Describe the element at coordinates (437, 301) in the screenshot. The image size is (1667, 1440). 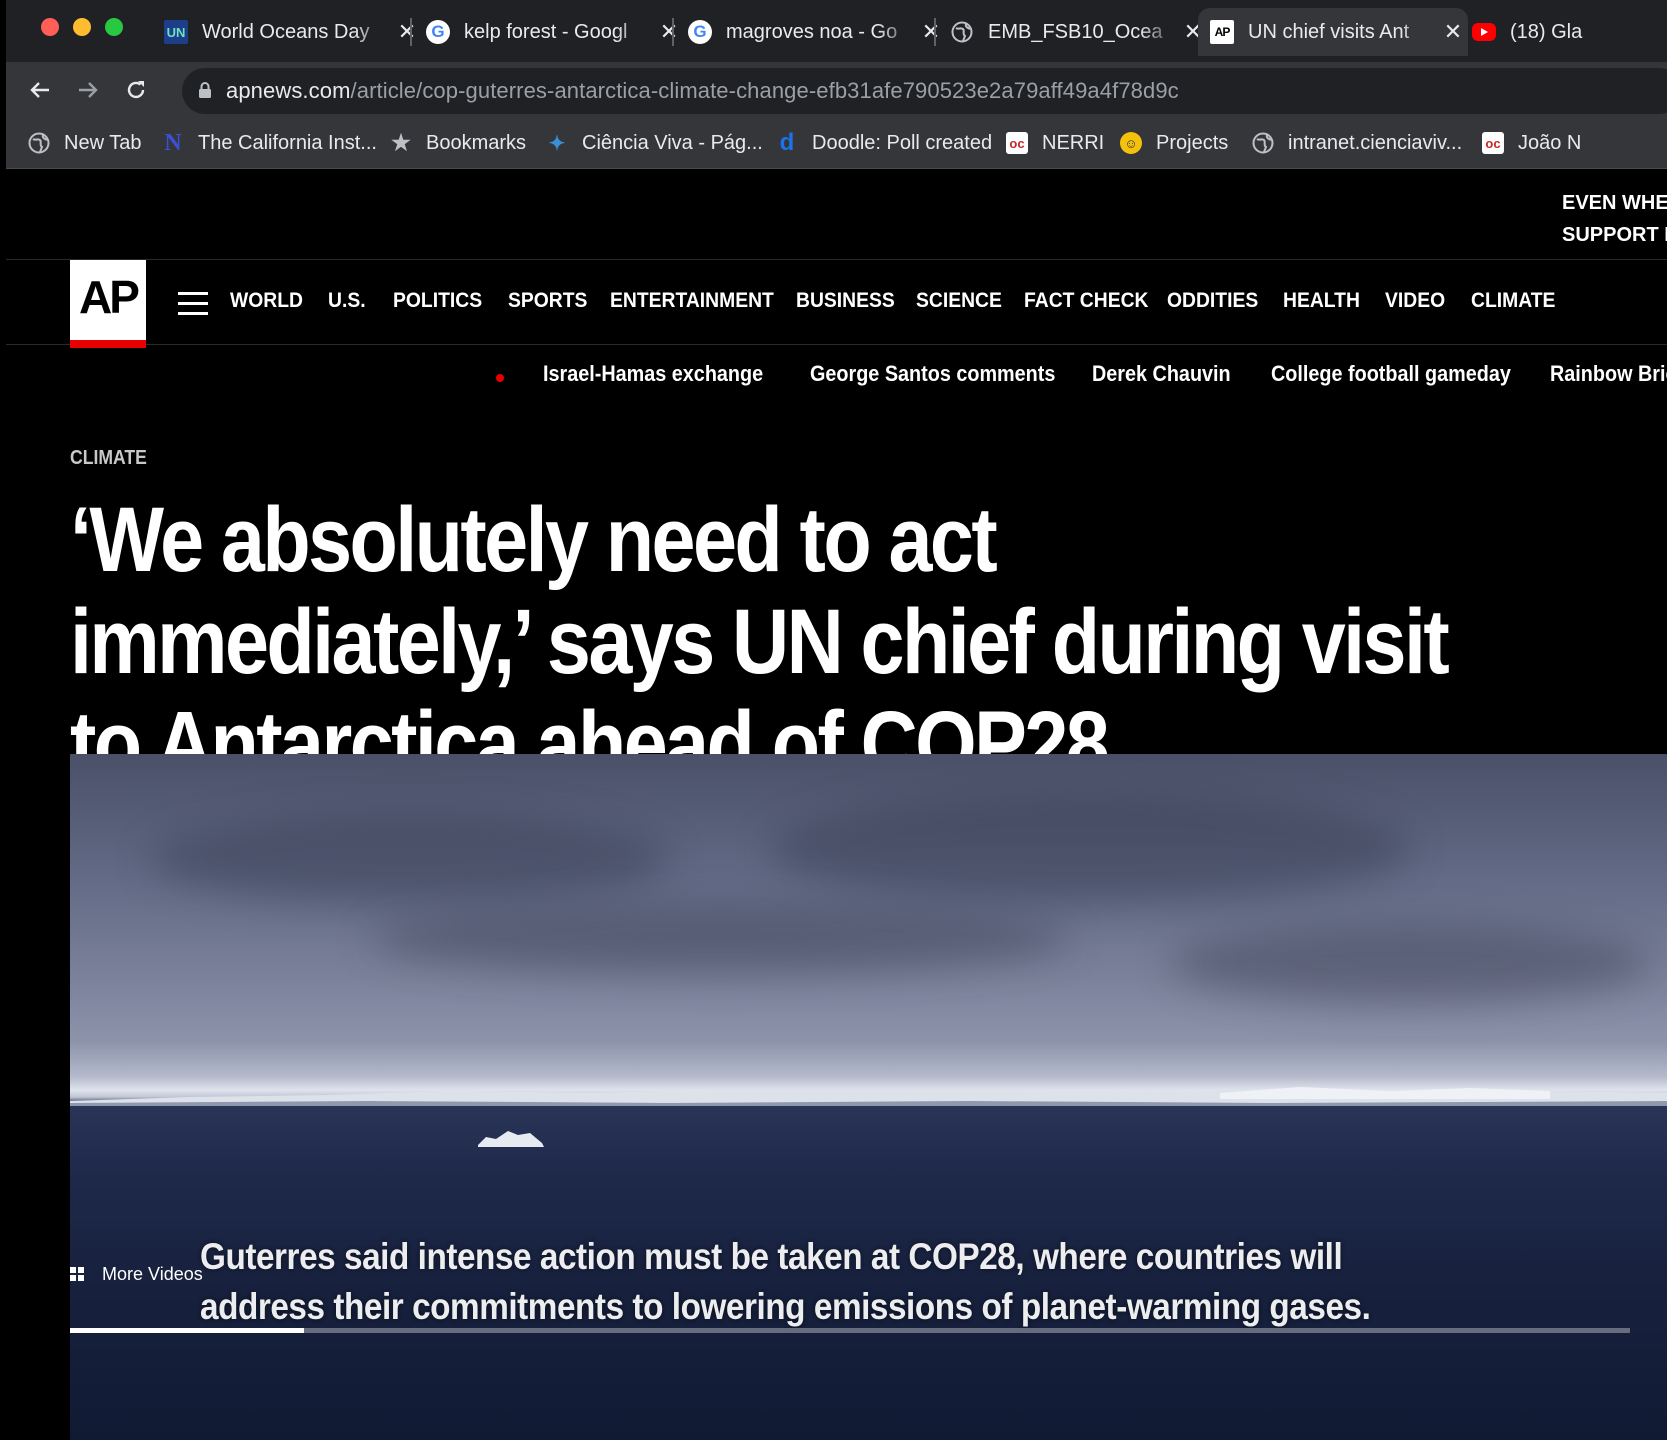
I see `nav-politics: POLITICS` at that location.